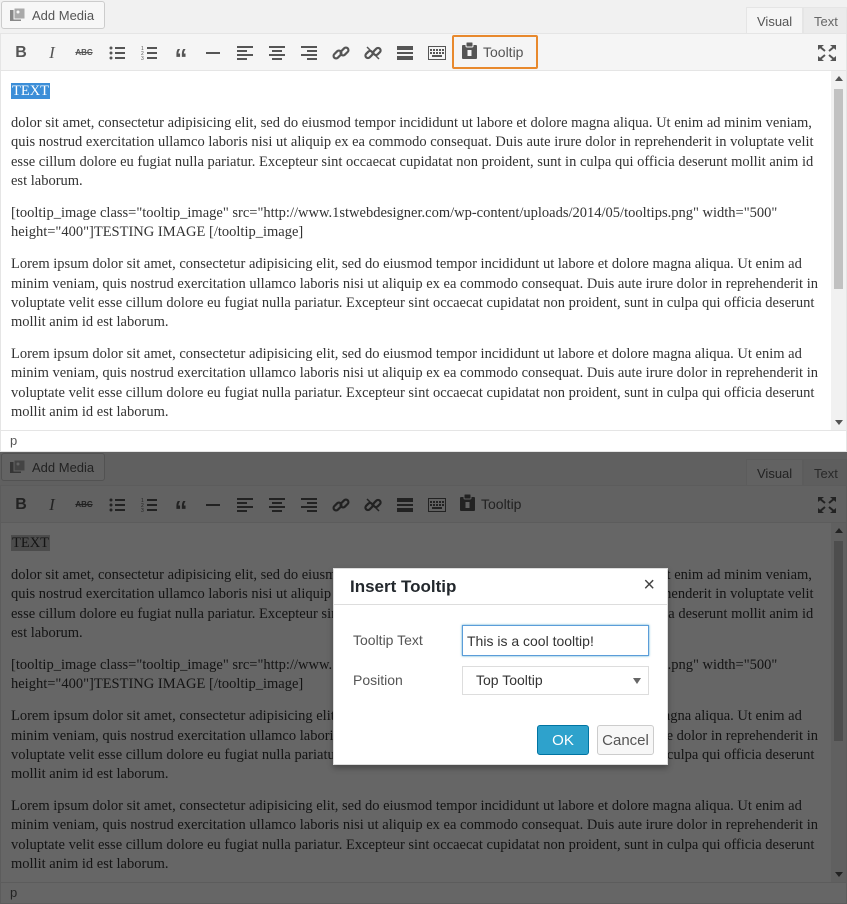  What do you see at coordinates (213, 52) in the screenshot?
I see `horizontal-rule-icon` at bounding box center [213, 52].